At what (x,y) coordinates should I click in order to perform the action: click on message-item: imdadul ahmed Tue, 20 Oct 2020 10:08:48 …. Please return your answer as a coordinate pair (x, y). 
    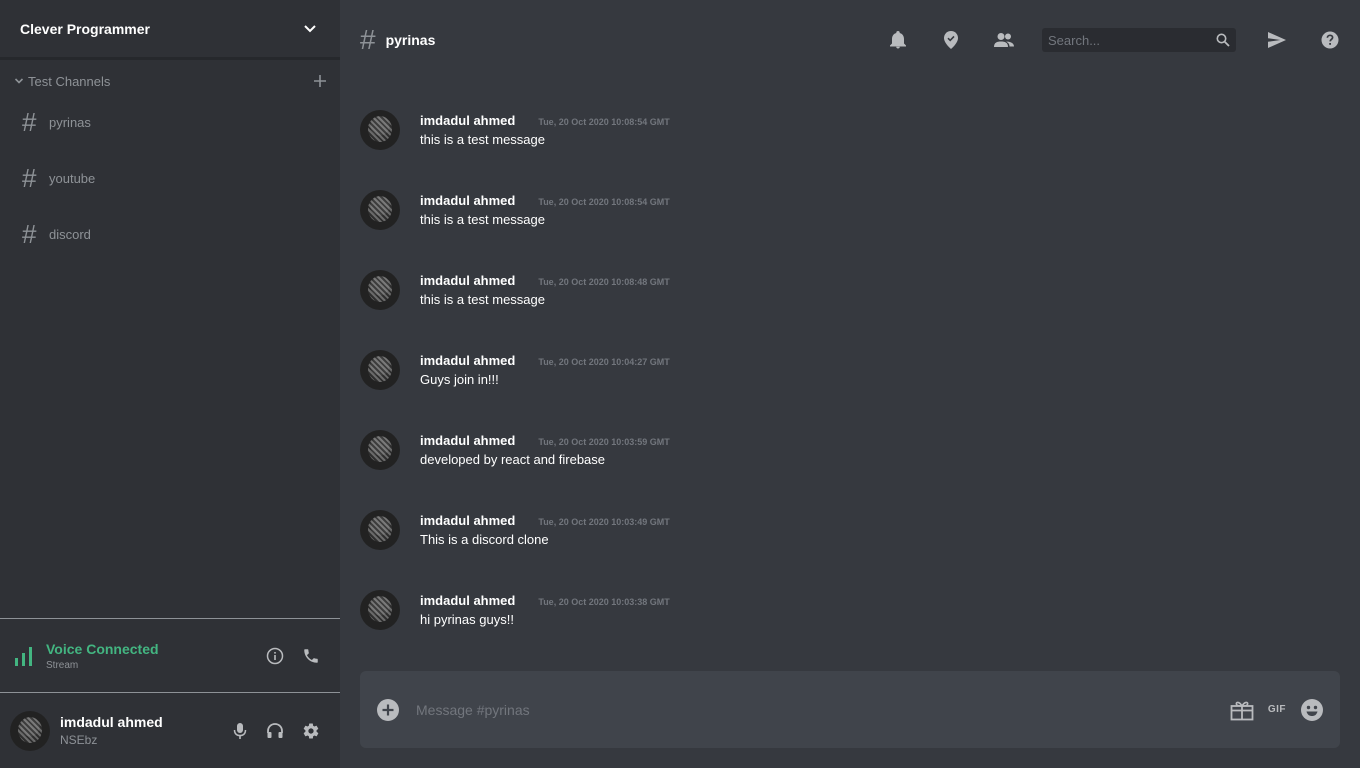
    Looking at the image, I should click on (850, 310).